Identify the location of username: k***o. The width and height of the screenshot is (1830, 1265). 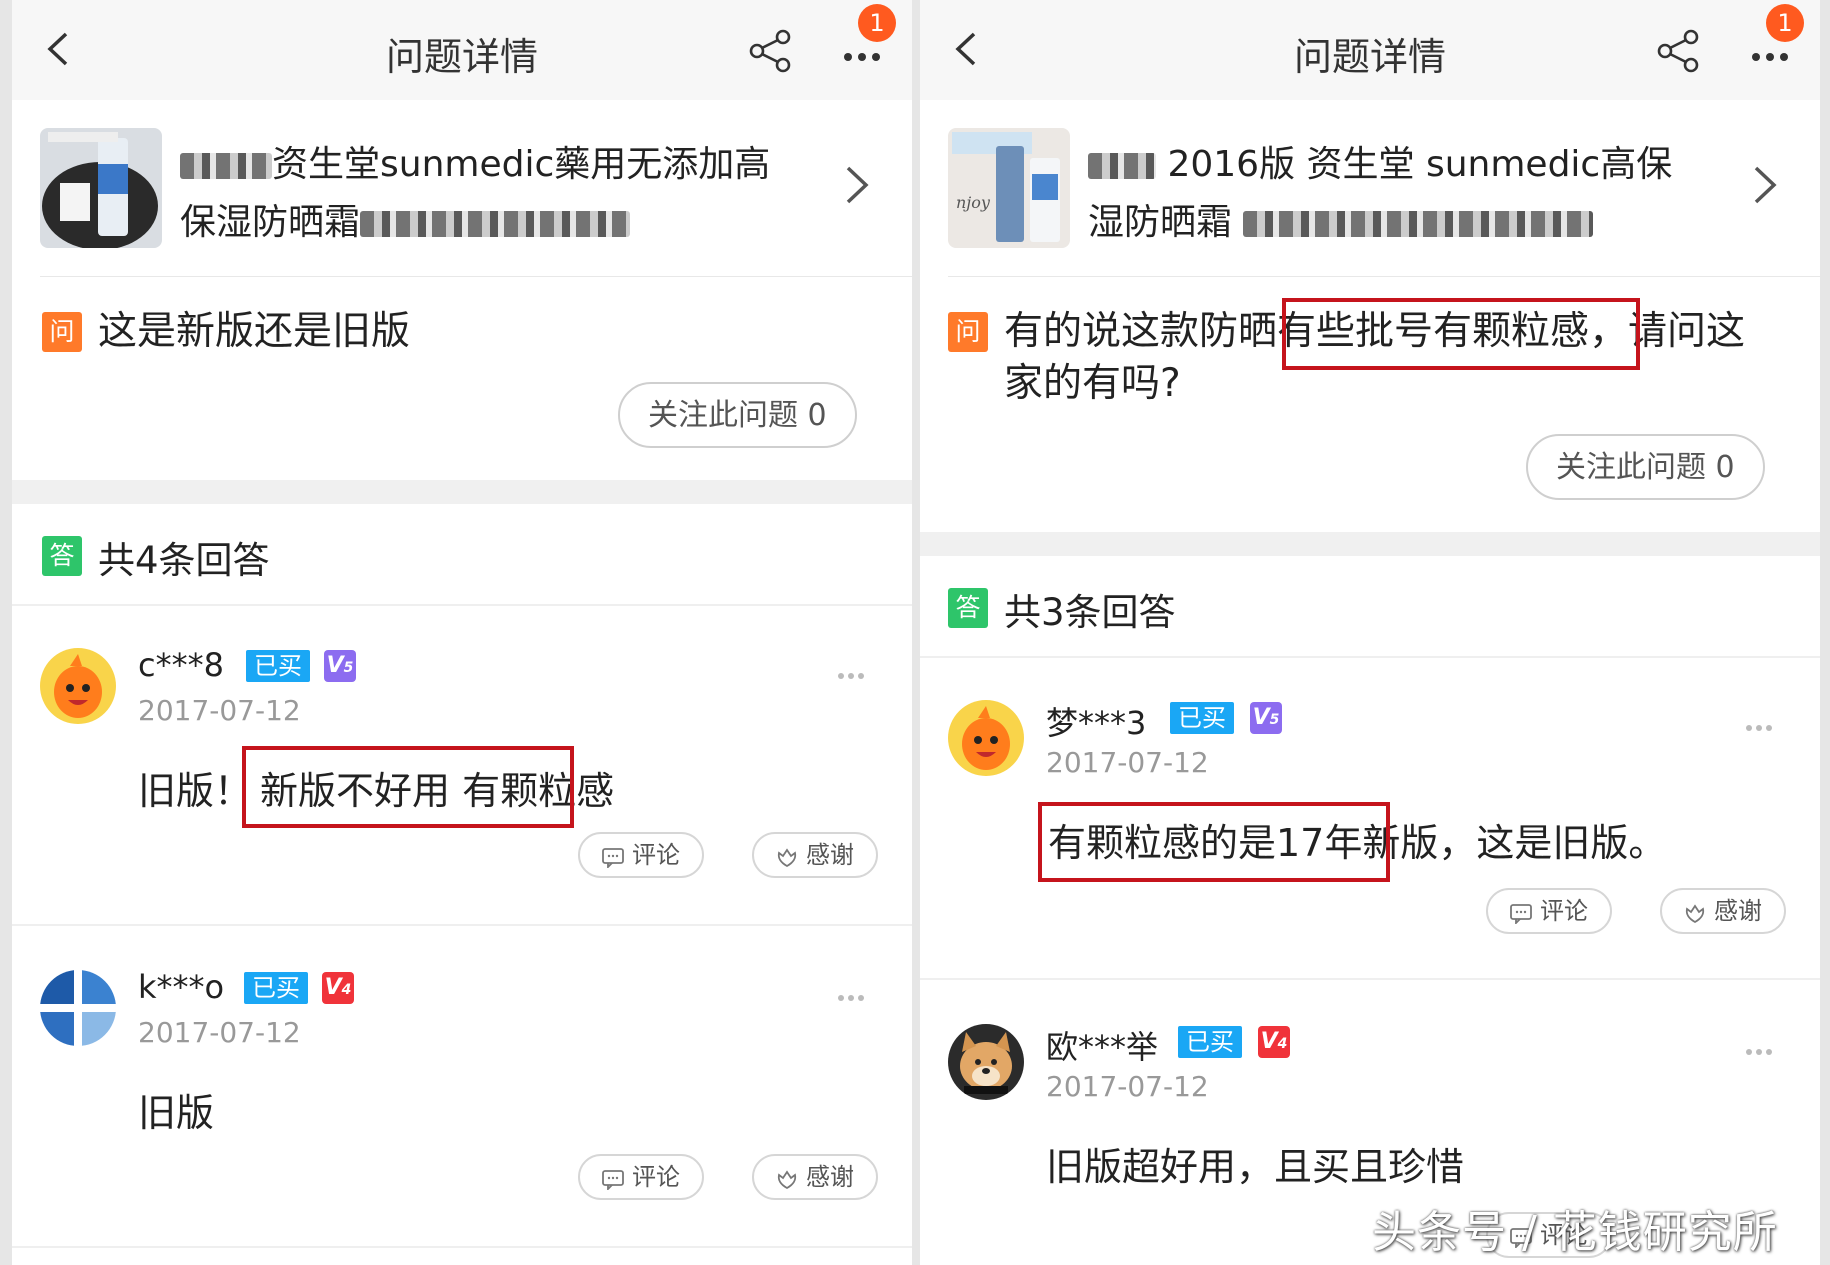
(181, 987).